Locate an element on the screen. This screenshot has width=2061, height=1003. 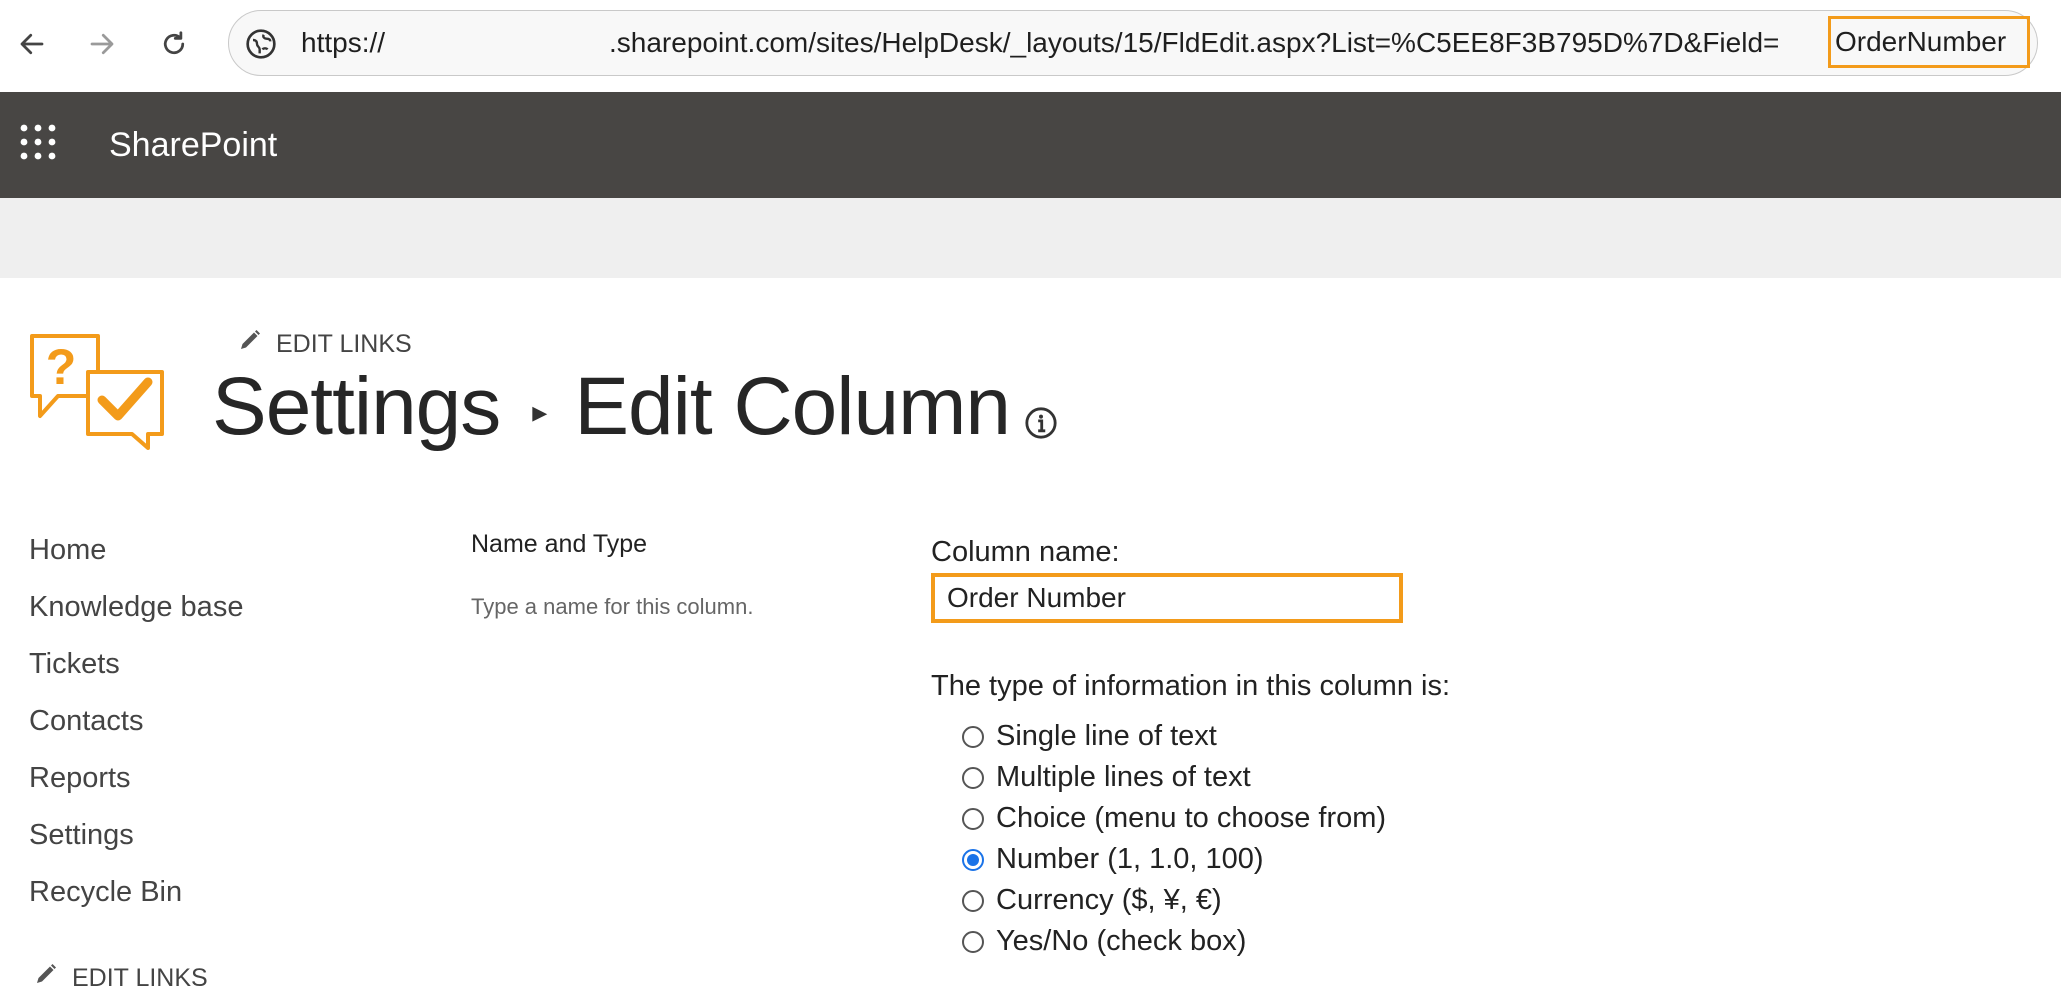
edit-links-bottom: EDIT LINKS is located at coordinates (121, 977).